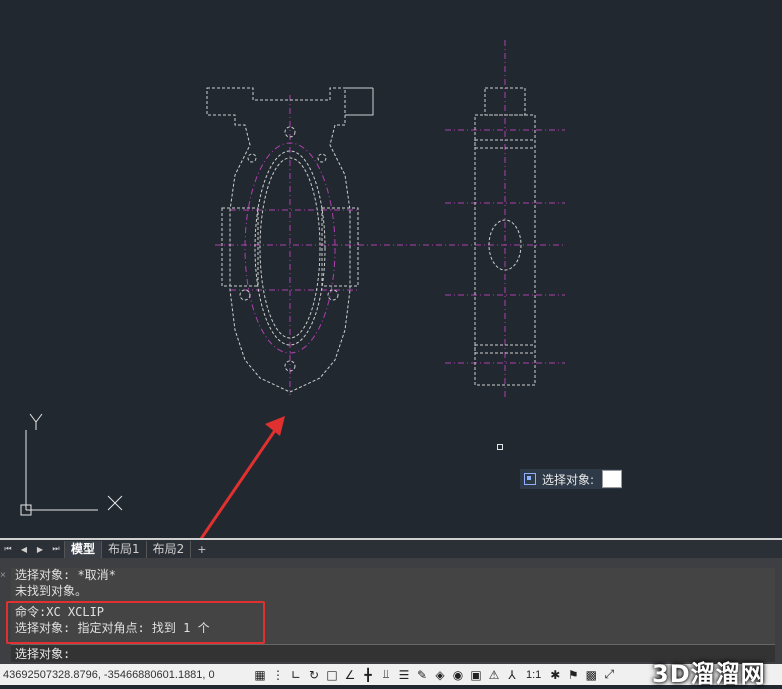 The image size is (782, 689). What do you see at coordinates (296, 675) in the screenshot?
I see `ortho-icon: ∟` at bounding box center [296, 675].